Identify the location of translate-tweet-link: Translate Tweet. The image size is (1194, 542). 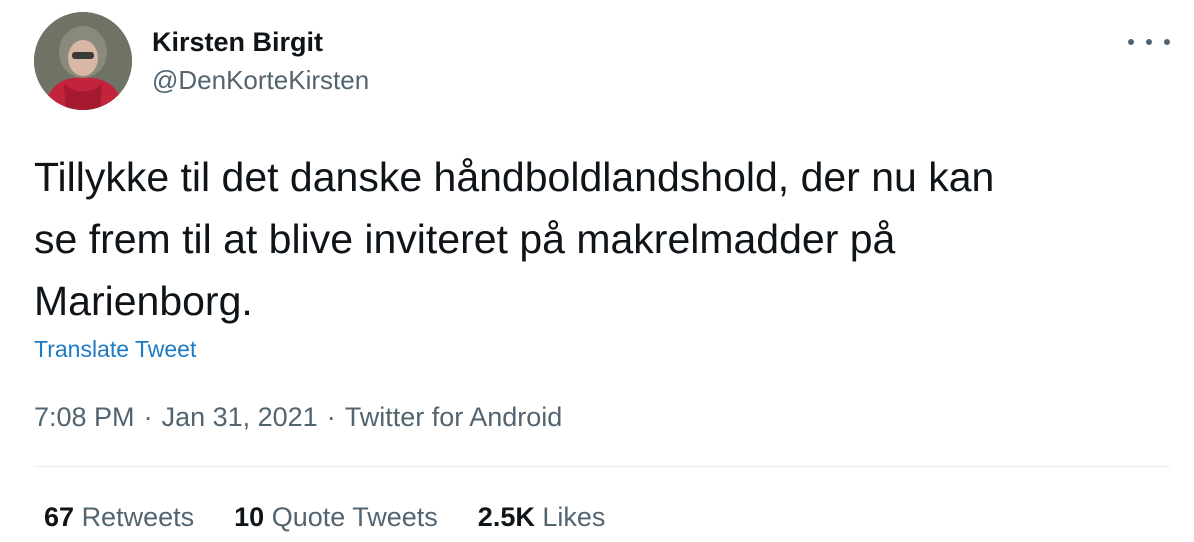
(115, 349).